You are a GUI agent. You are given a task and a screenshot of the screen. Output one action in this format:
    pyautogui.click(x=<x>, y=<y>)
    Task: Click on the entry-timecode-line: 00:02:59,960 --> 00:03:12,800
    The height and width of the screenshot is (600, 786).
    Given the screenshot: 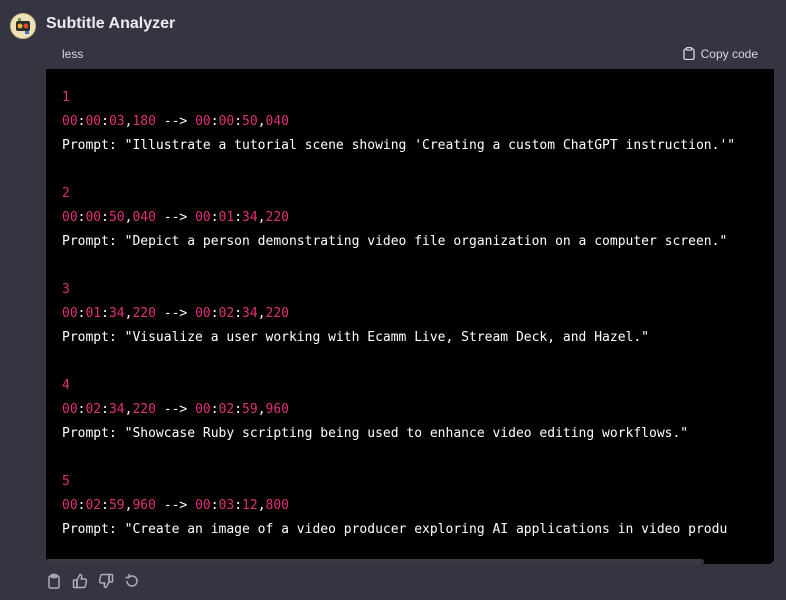 What is the action you would take?
    pyautogui.click(x=176, y=505)
    